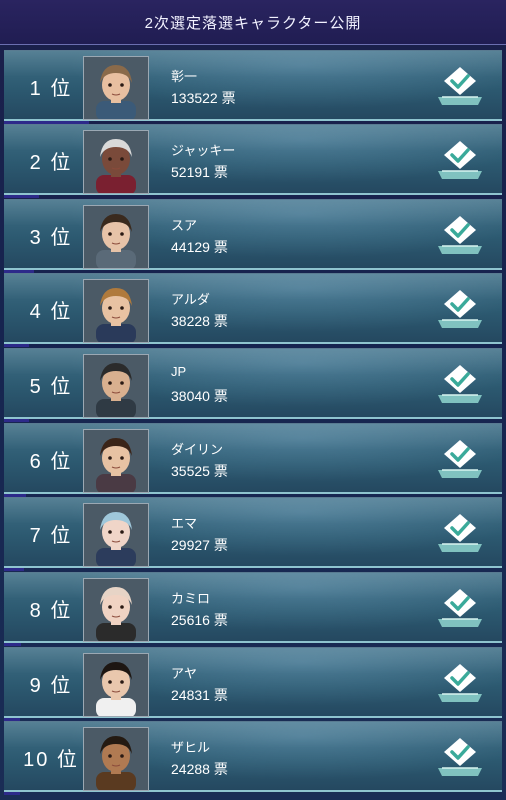  What do you see at coordinates (199, 545) in the screenshot?
I see `vote-count: 29927 票` at bounding box center [199, 545].